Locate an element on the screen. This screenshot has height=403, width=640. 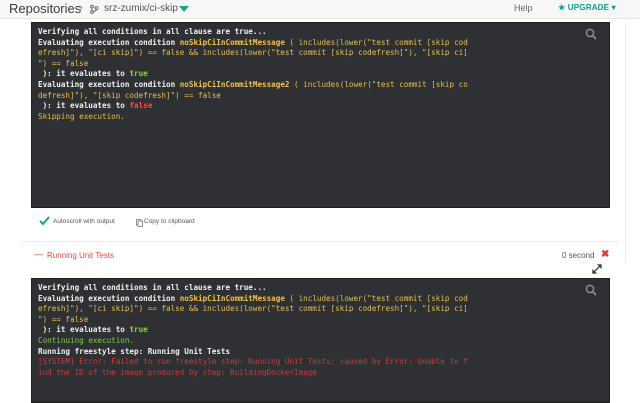
help-link: Help is located at coordinates (523, 8).